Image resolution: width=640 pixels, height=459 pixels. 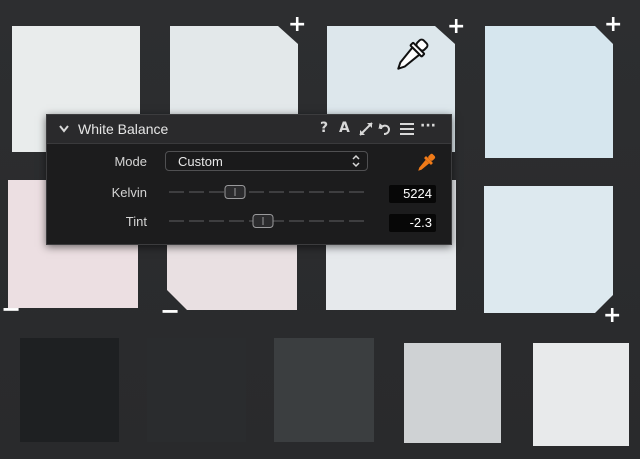 What do you see at coordinates (428, 126) in the screenshot?
I see `more-icon: ···` at bounding box center [428, 126].